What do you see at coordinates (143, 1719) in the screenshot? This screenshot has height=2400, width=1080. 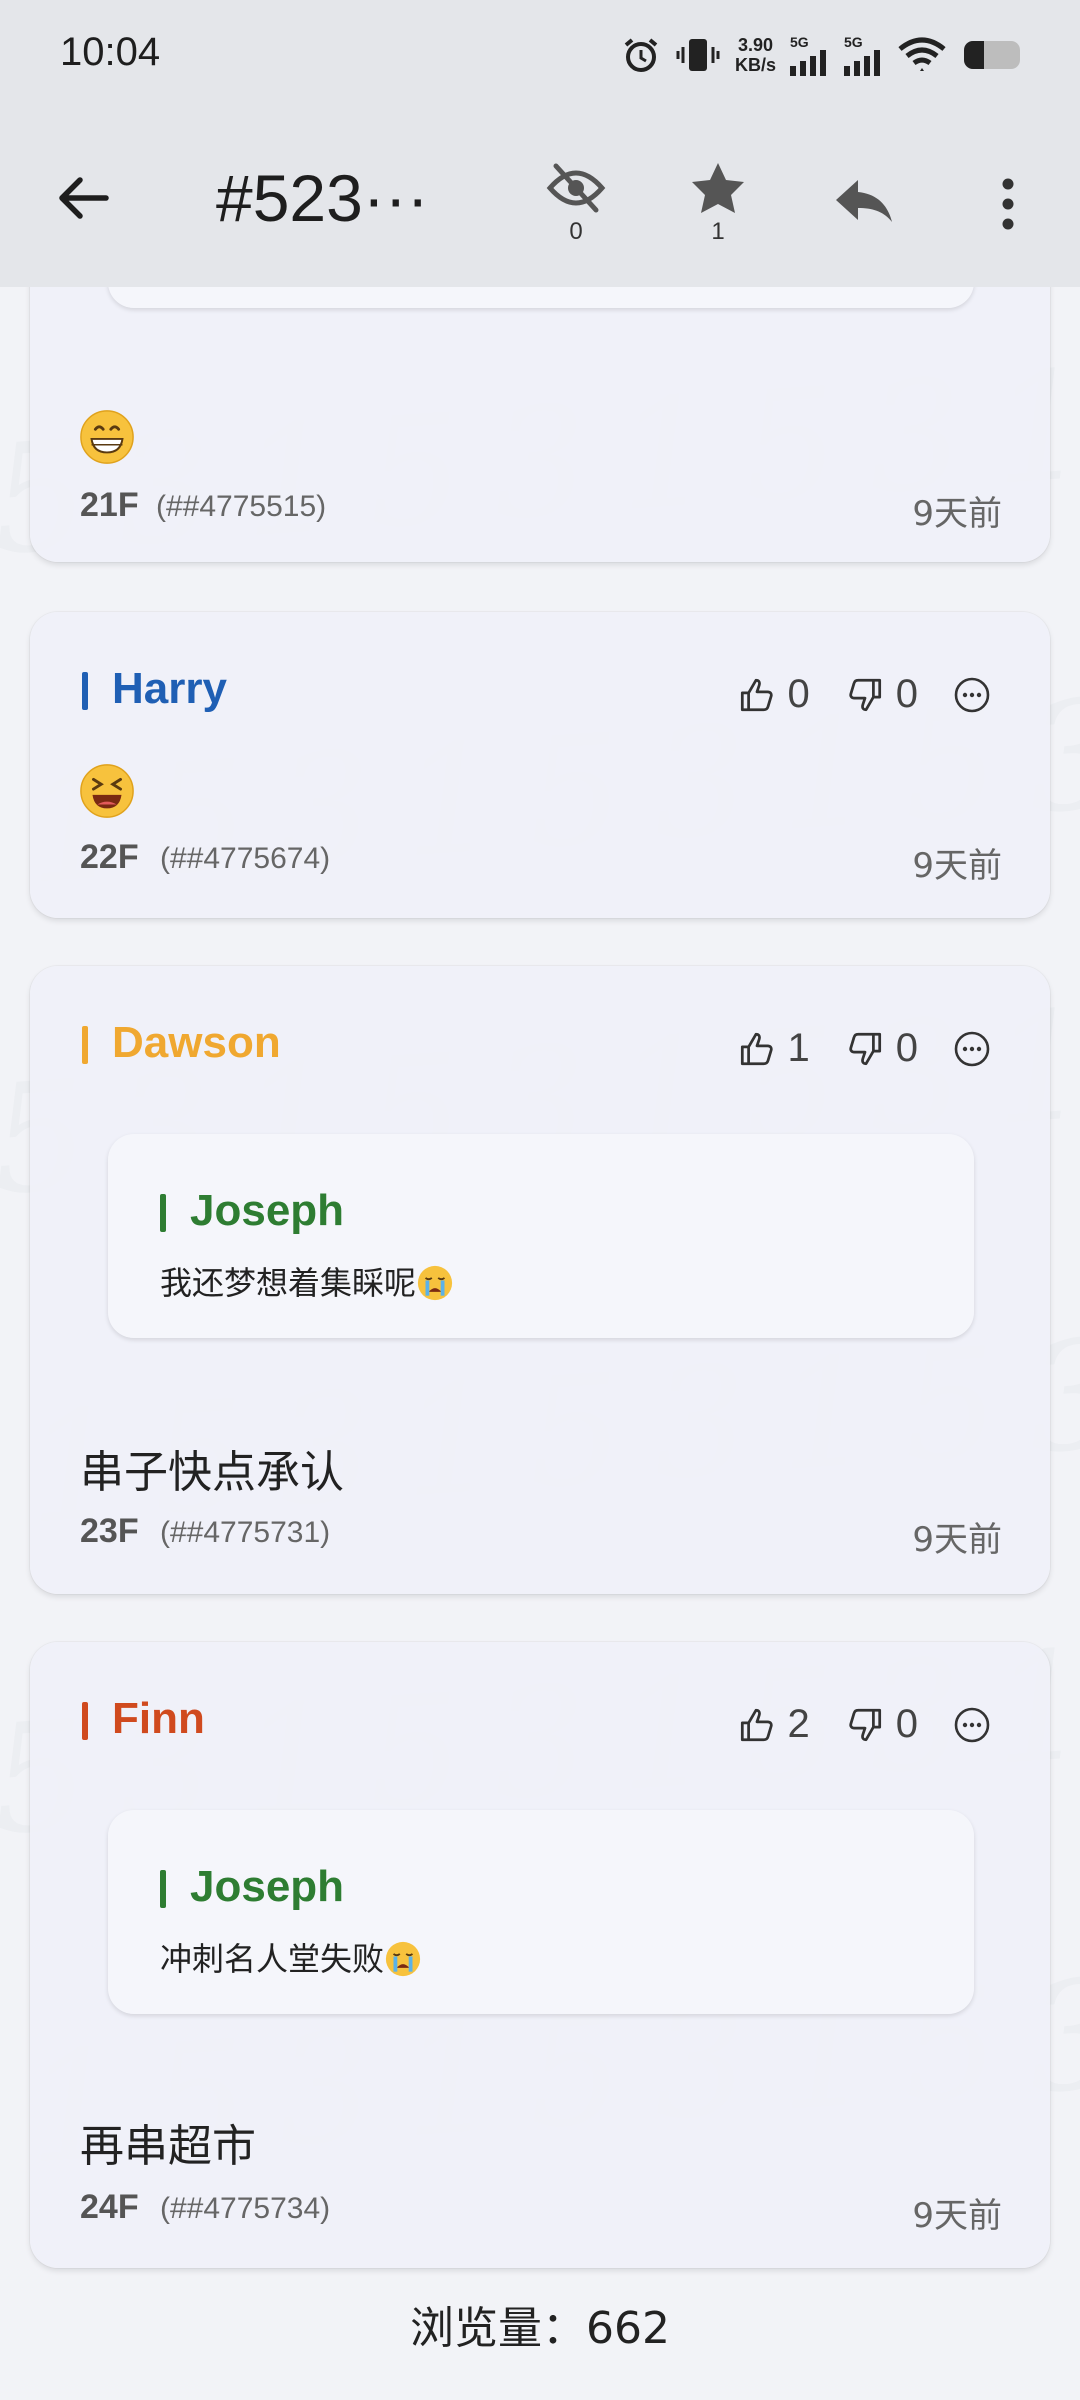 I see `post-author: Finn` at bounding box center [143, 1719].